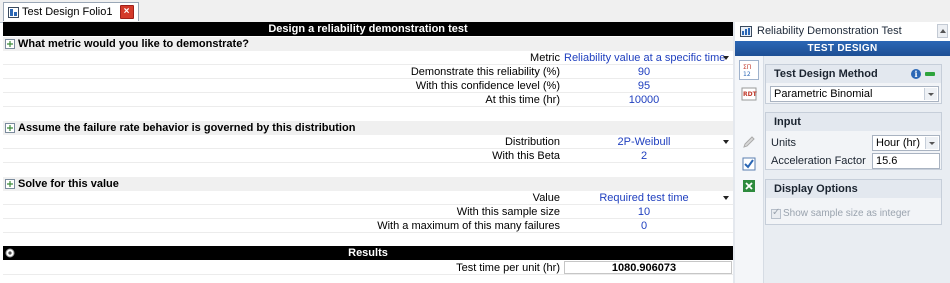  Describe the element at coordinates (368, 142) in the screenshot. I see `row-distribution: Distribution 2P-Weibull` at that location.